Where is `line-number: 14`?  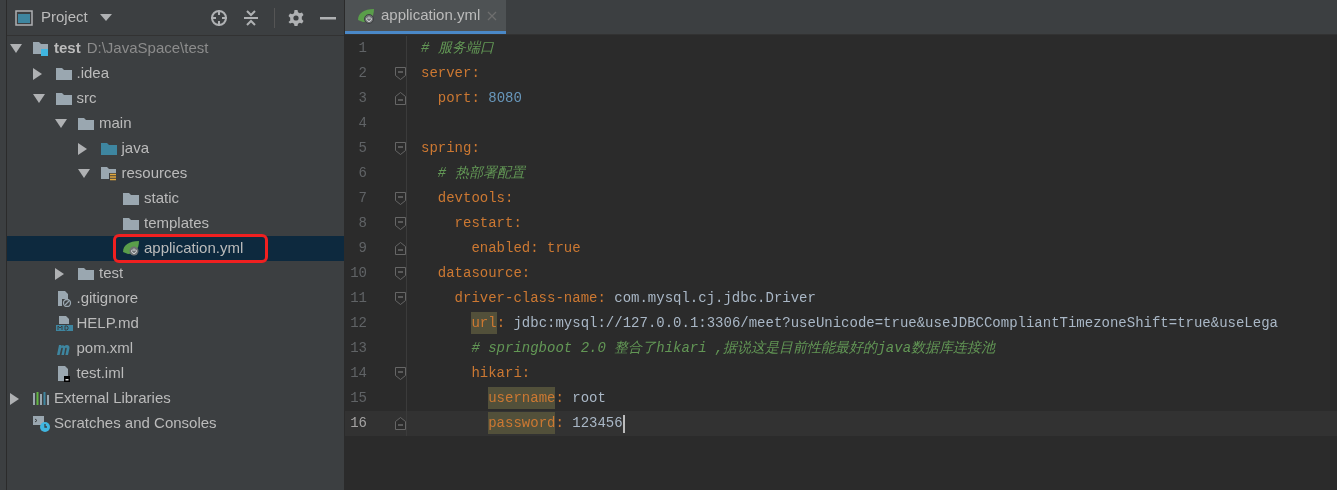
line-number: 14 is located at coordinates (358, 373).